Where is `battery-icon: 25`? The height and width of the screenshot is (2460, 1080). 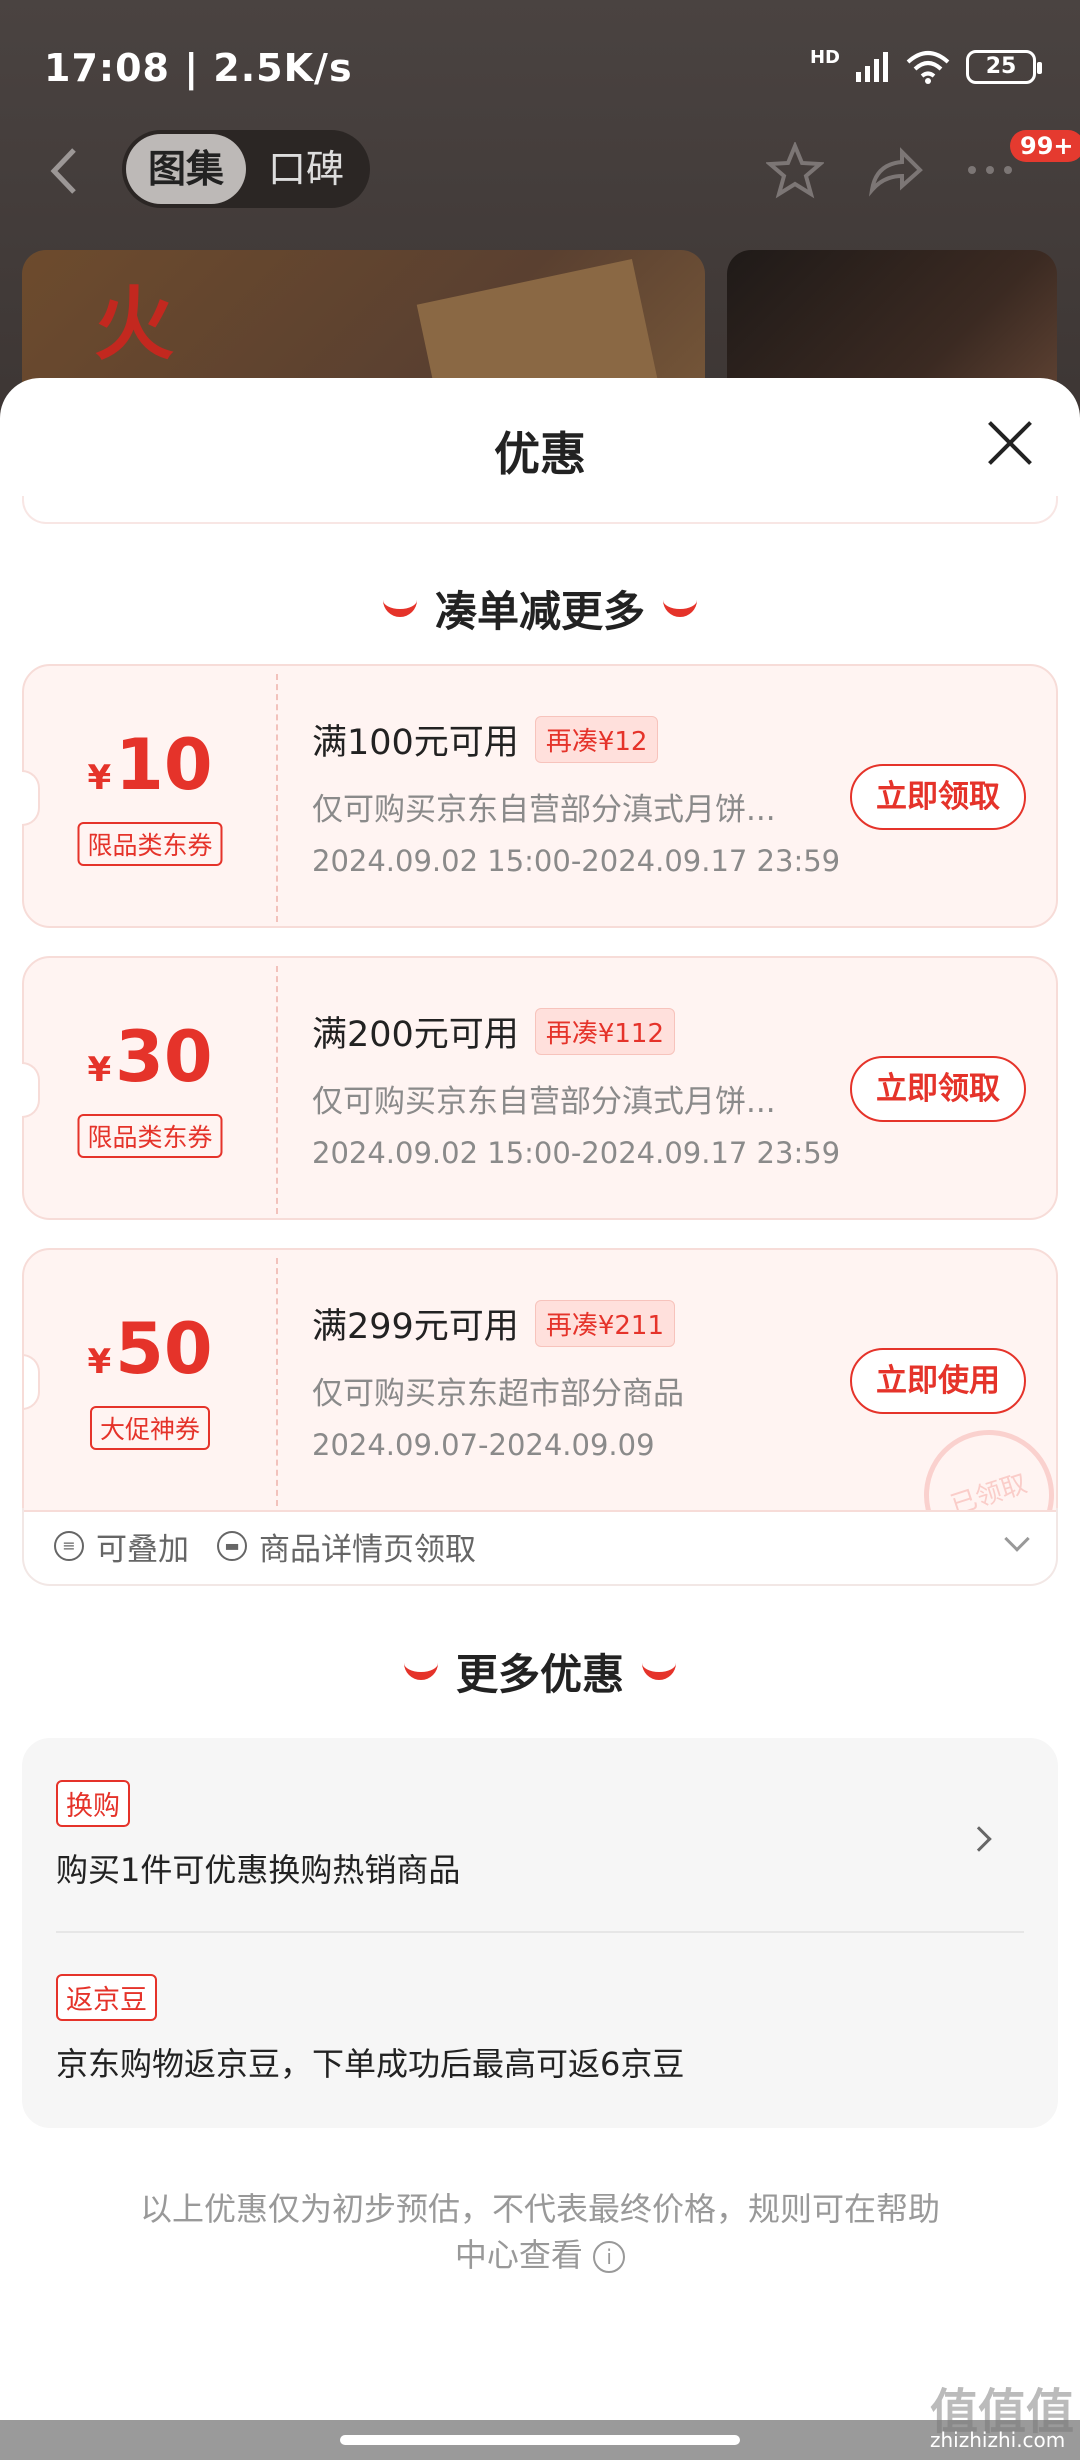
battery-icon: 25 is located at coordinates (1004, 67).